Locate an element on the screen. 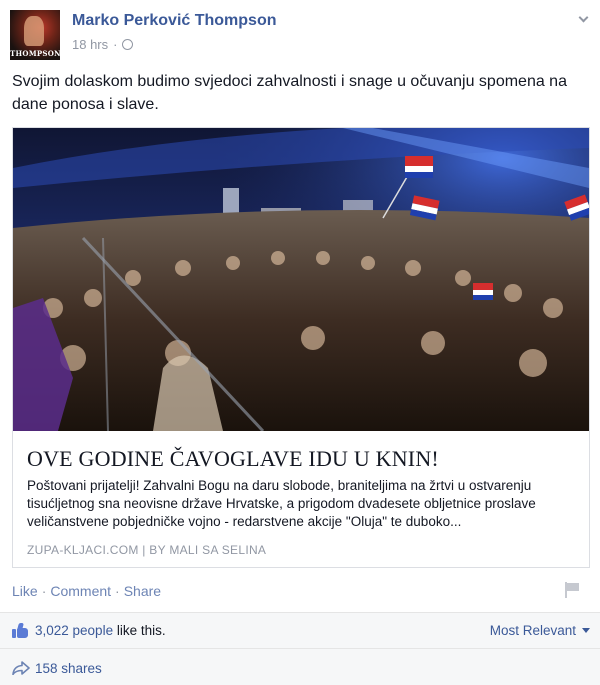  post-actions: Like · Comment · Share is located at coordinates (86, 591).